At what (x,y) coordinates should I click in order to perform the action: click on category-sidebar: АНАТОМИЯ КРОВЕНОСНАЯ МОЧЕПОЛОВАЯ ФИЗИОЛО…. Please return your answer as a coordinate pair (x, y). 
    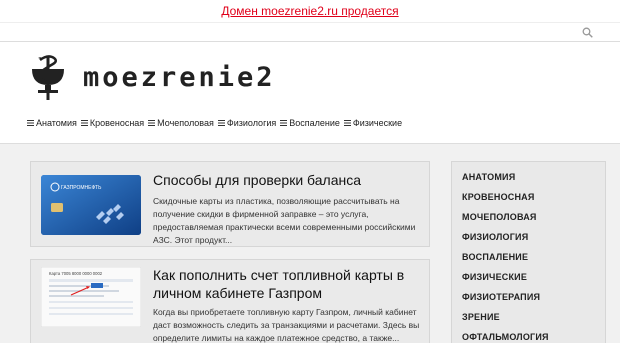
    Looking at the image, I should click on (528, 252).